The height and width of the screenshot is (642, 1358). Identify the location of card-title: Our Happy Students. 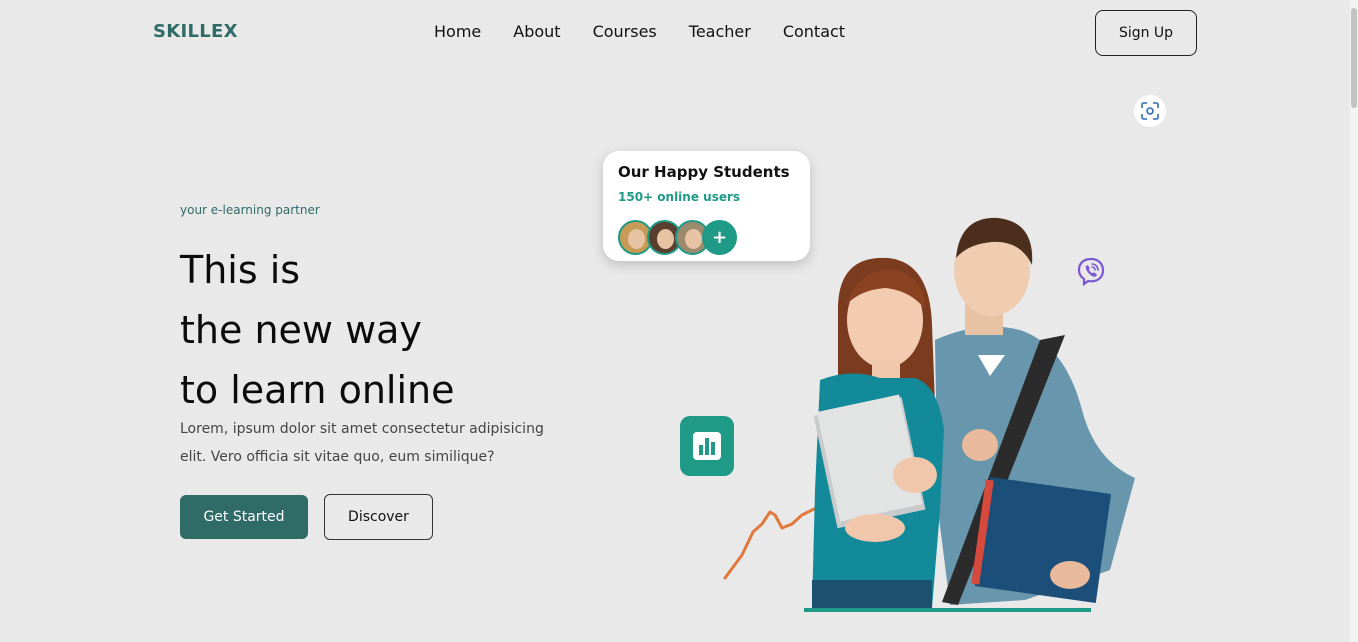
(704, 172).